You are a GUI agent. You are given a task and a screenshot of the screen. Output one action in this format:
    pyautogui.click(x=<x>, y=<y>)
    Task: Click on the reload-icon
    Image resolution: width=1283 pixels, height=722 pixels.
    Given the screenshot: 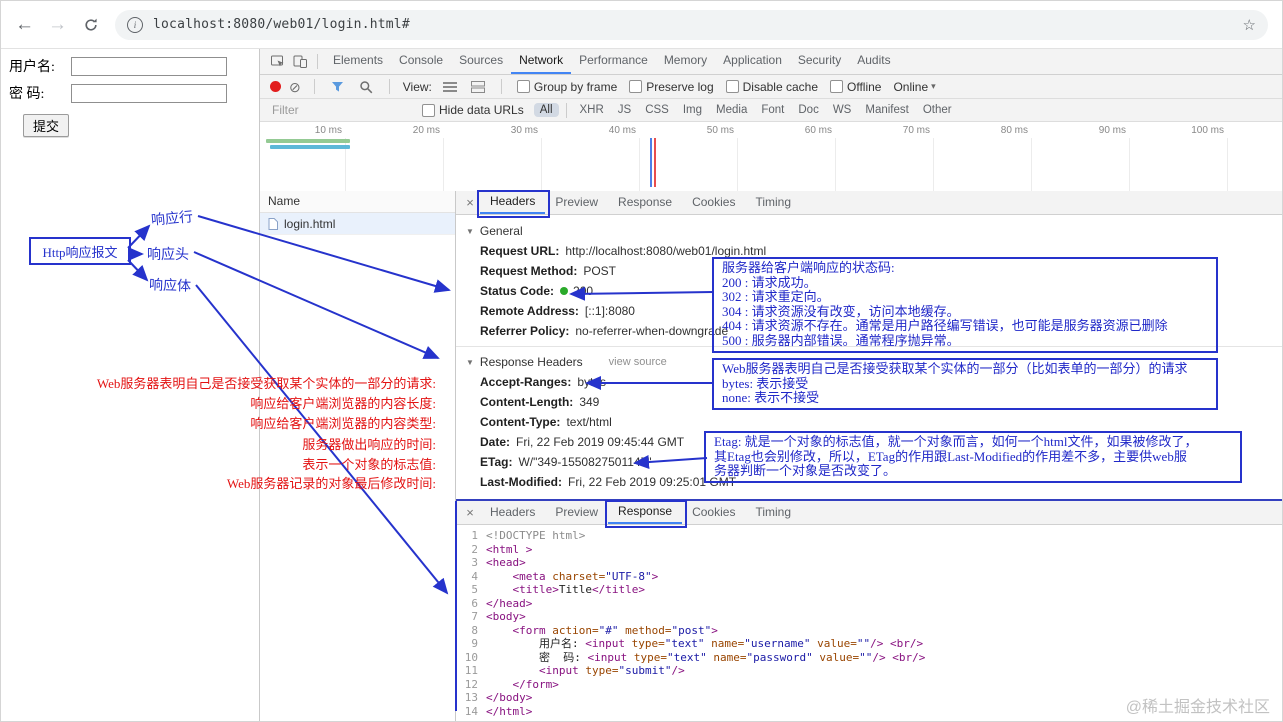 What is the action you would take?
    pyautogui.click(x=91, y=25)
    